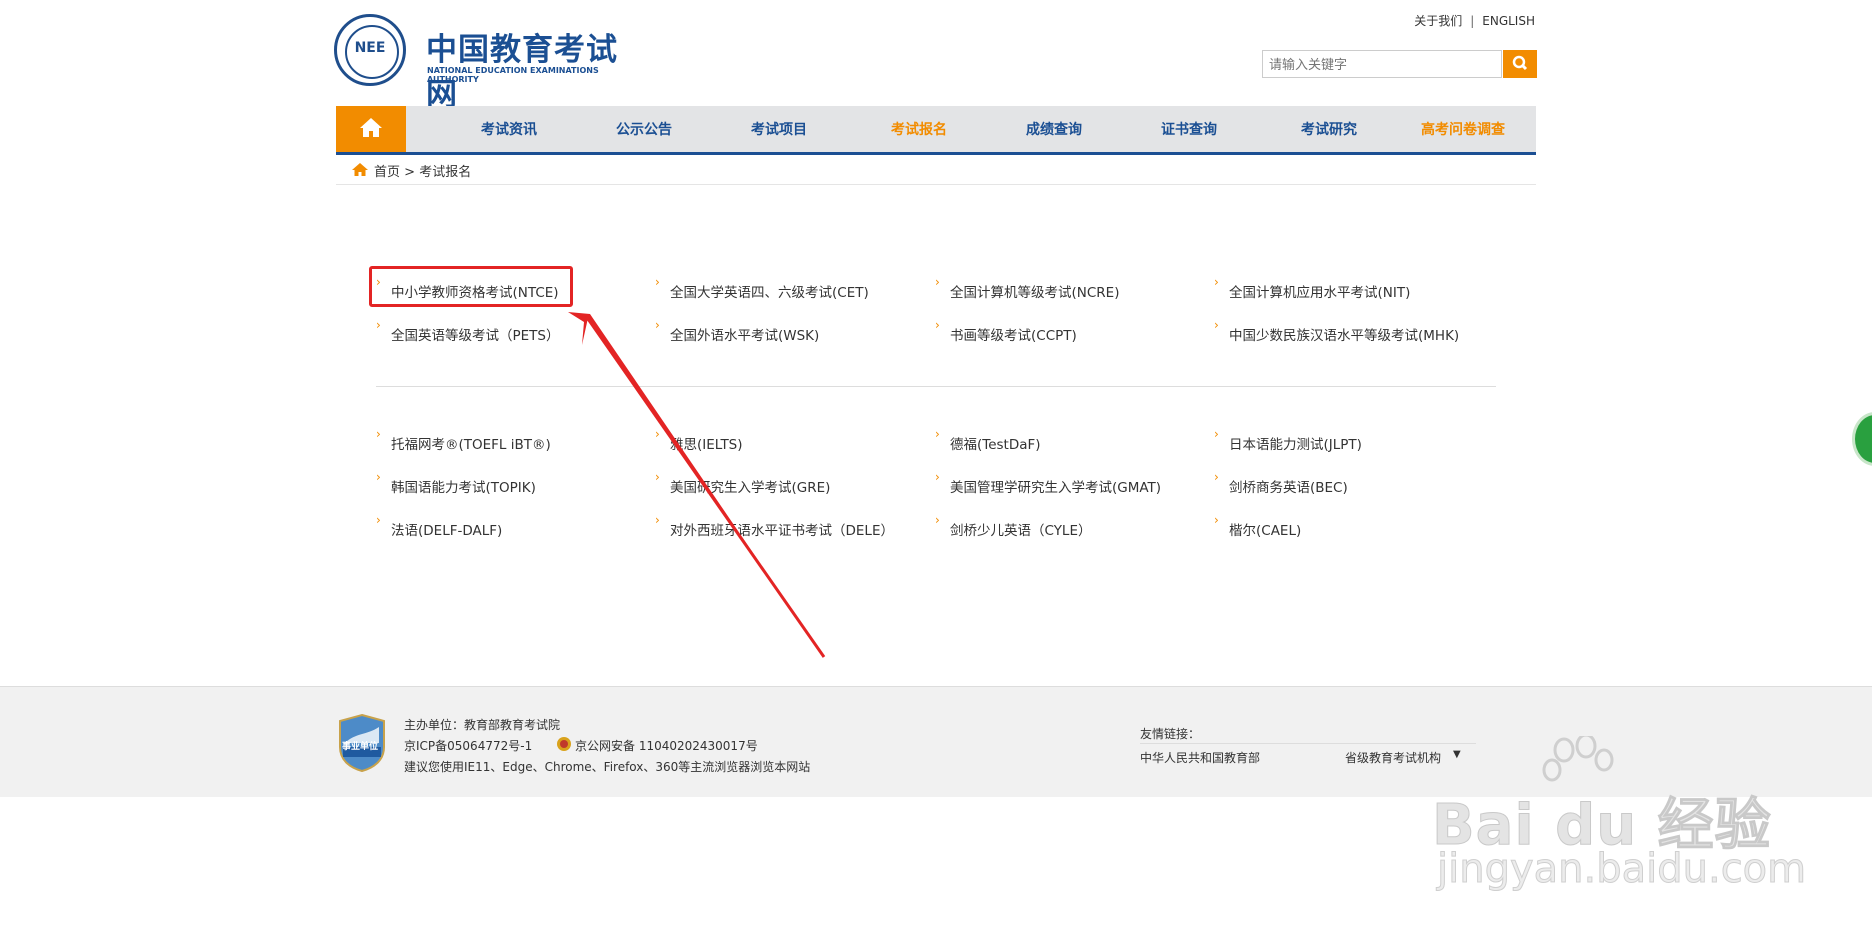  Describe the element at coordinates (1336, 331) in the screenshot. I see `exam-link-mhk: 中国少数民族汉语水平等级考试(MHK)` at that location.